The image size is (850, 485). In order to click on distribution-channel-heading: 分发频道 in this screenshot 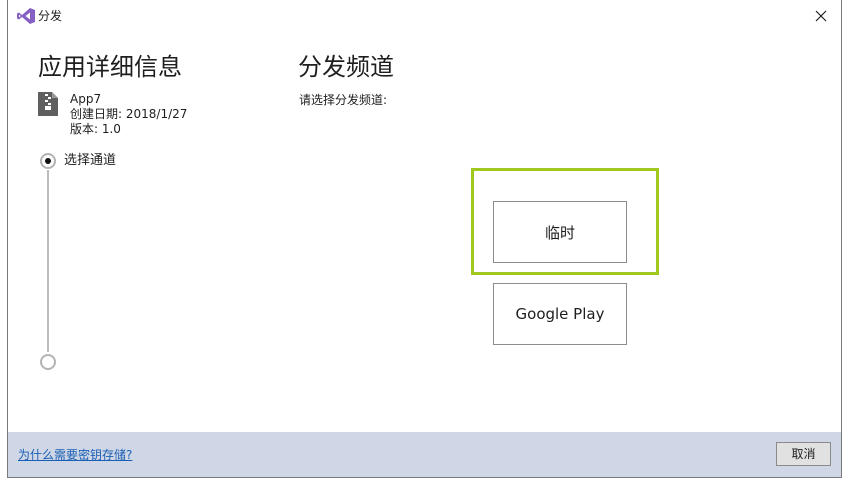, I will do `click(346, 67)`.